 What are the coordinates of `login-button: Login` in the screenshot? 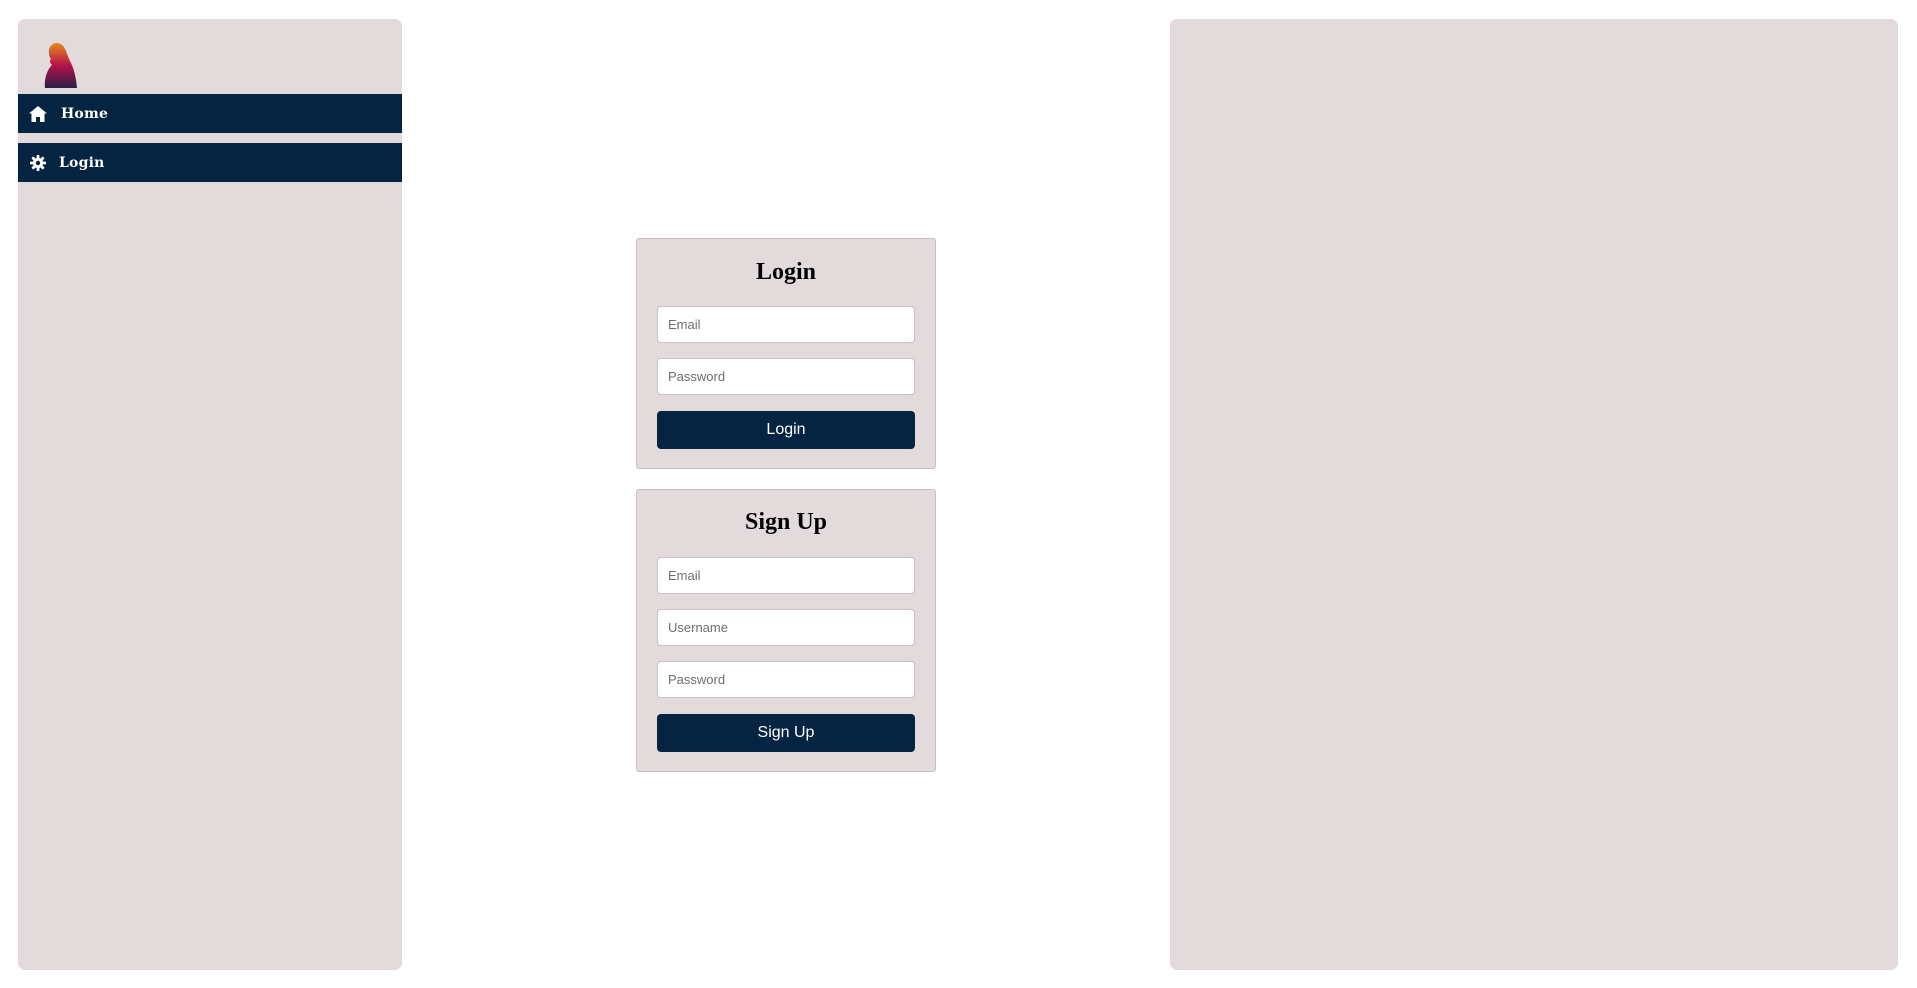 It's located at (786, 430).